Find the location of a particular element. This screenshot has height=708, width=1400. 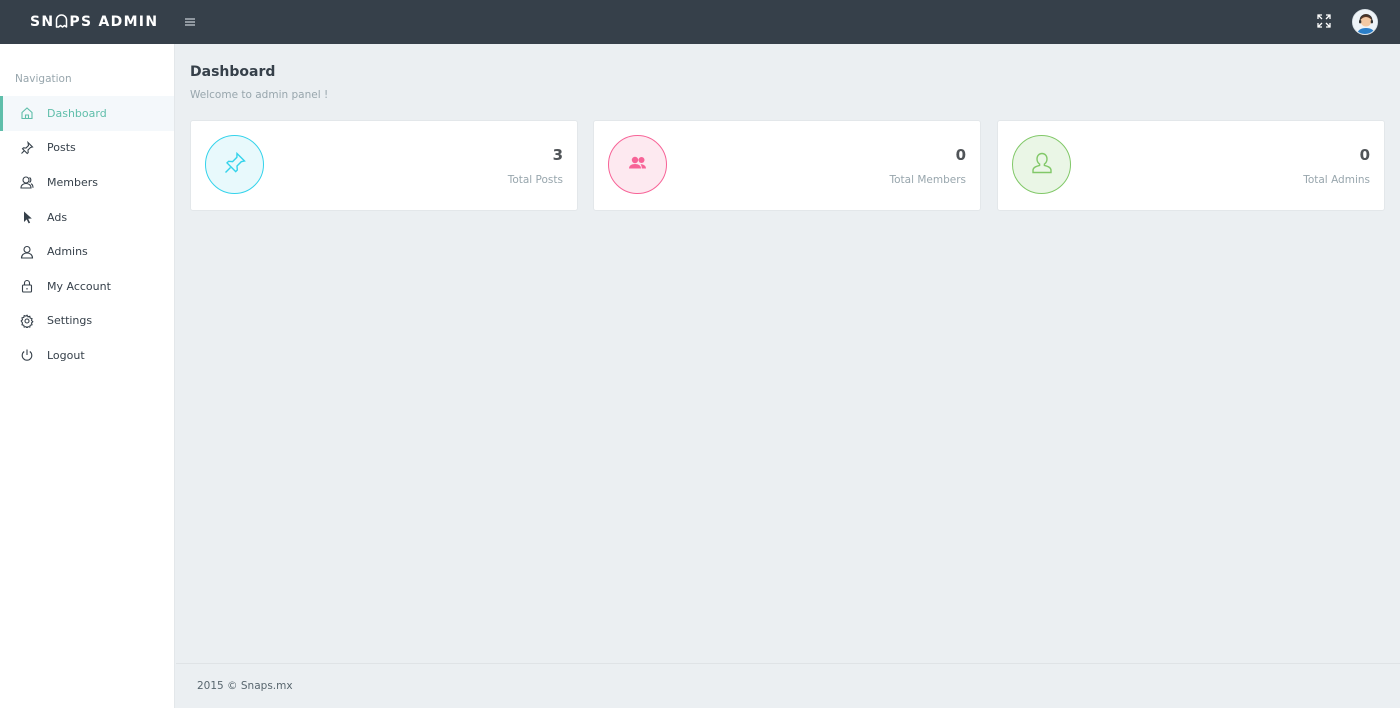

expand-icon is located at coordinates (1324, 21).